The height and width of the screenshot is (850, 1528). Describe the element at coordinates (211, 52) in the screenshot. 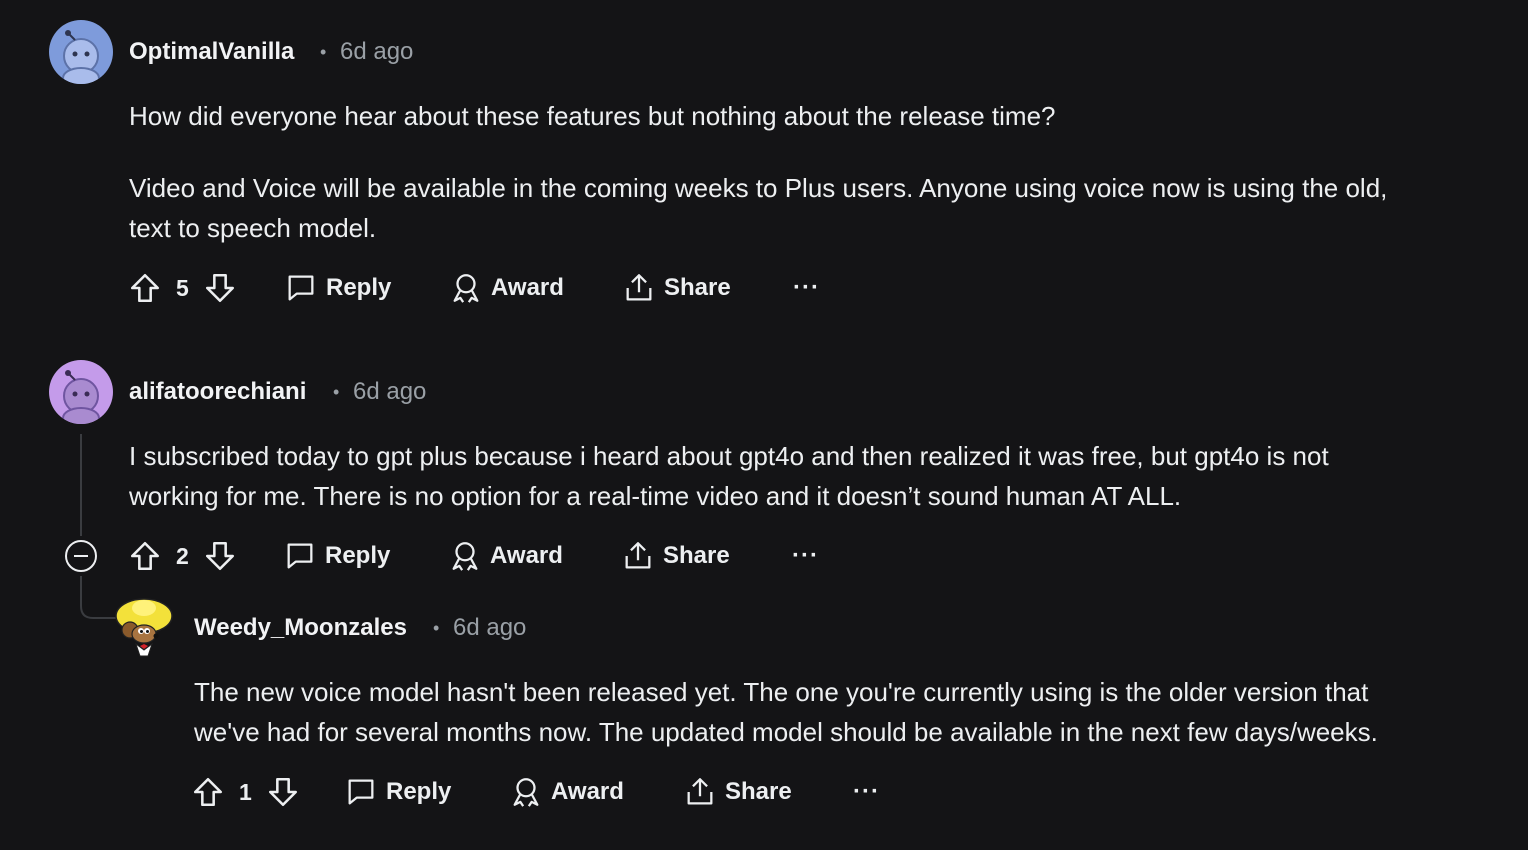

I see `comment-username: OptimalVanilla` at that location.